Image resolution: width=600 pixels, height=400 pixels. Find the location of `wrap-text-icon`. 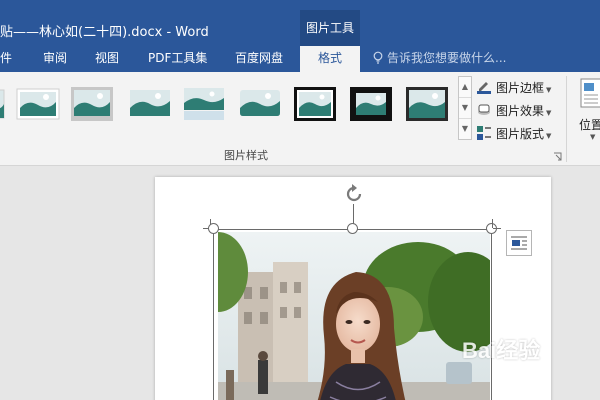

wrap-text-icon is located at coordinates (519, 243).